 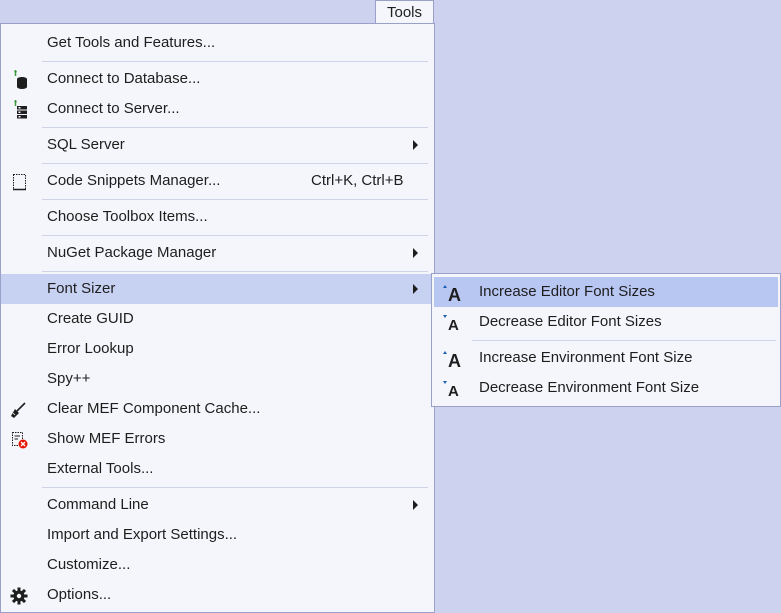 What do you see at coordinates (90, 318) in the screenshot?
I see `menu-item-label: Create GUID` at bounding box center [90, 318].